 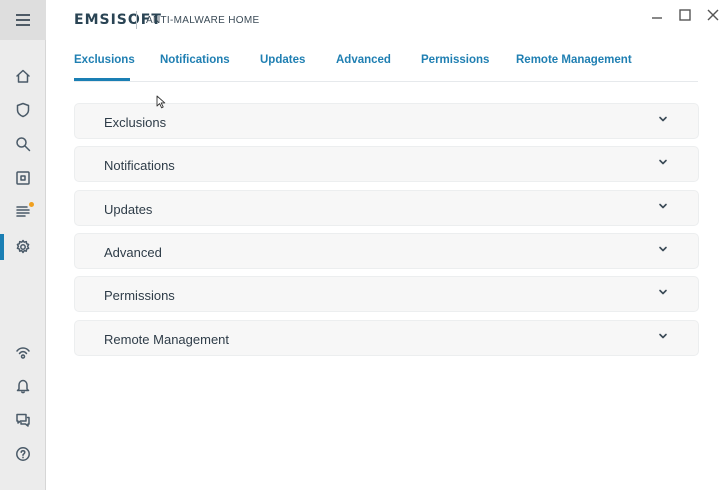 What do you see at coordinates (657, 15) in the screenshot?
I see `minimize-button` at bounding box center [657, 15].